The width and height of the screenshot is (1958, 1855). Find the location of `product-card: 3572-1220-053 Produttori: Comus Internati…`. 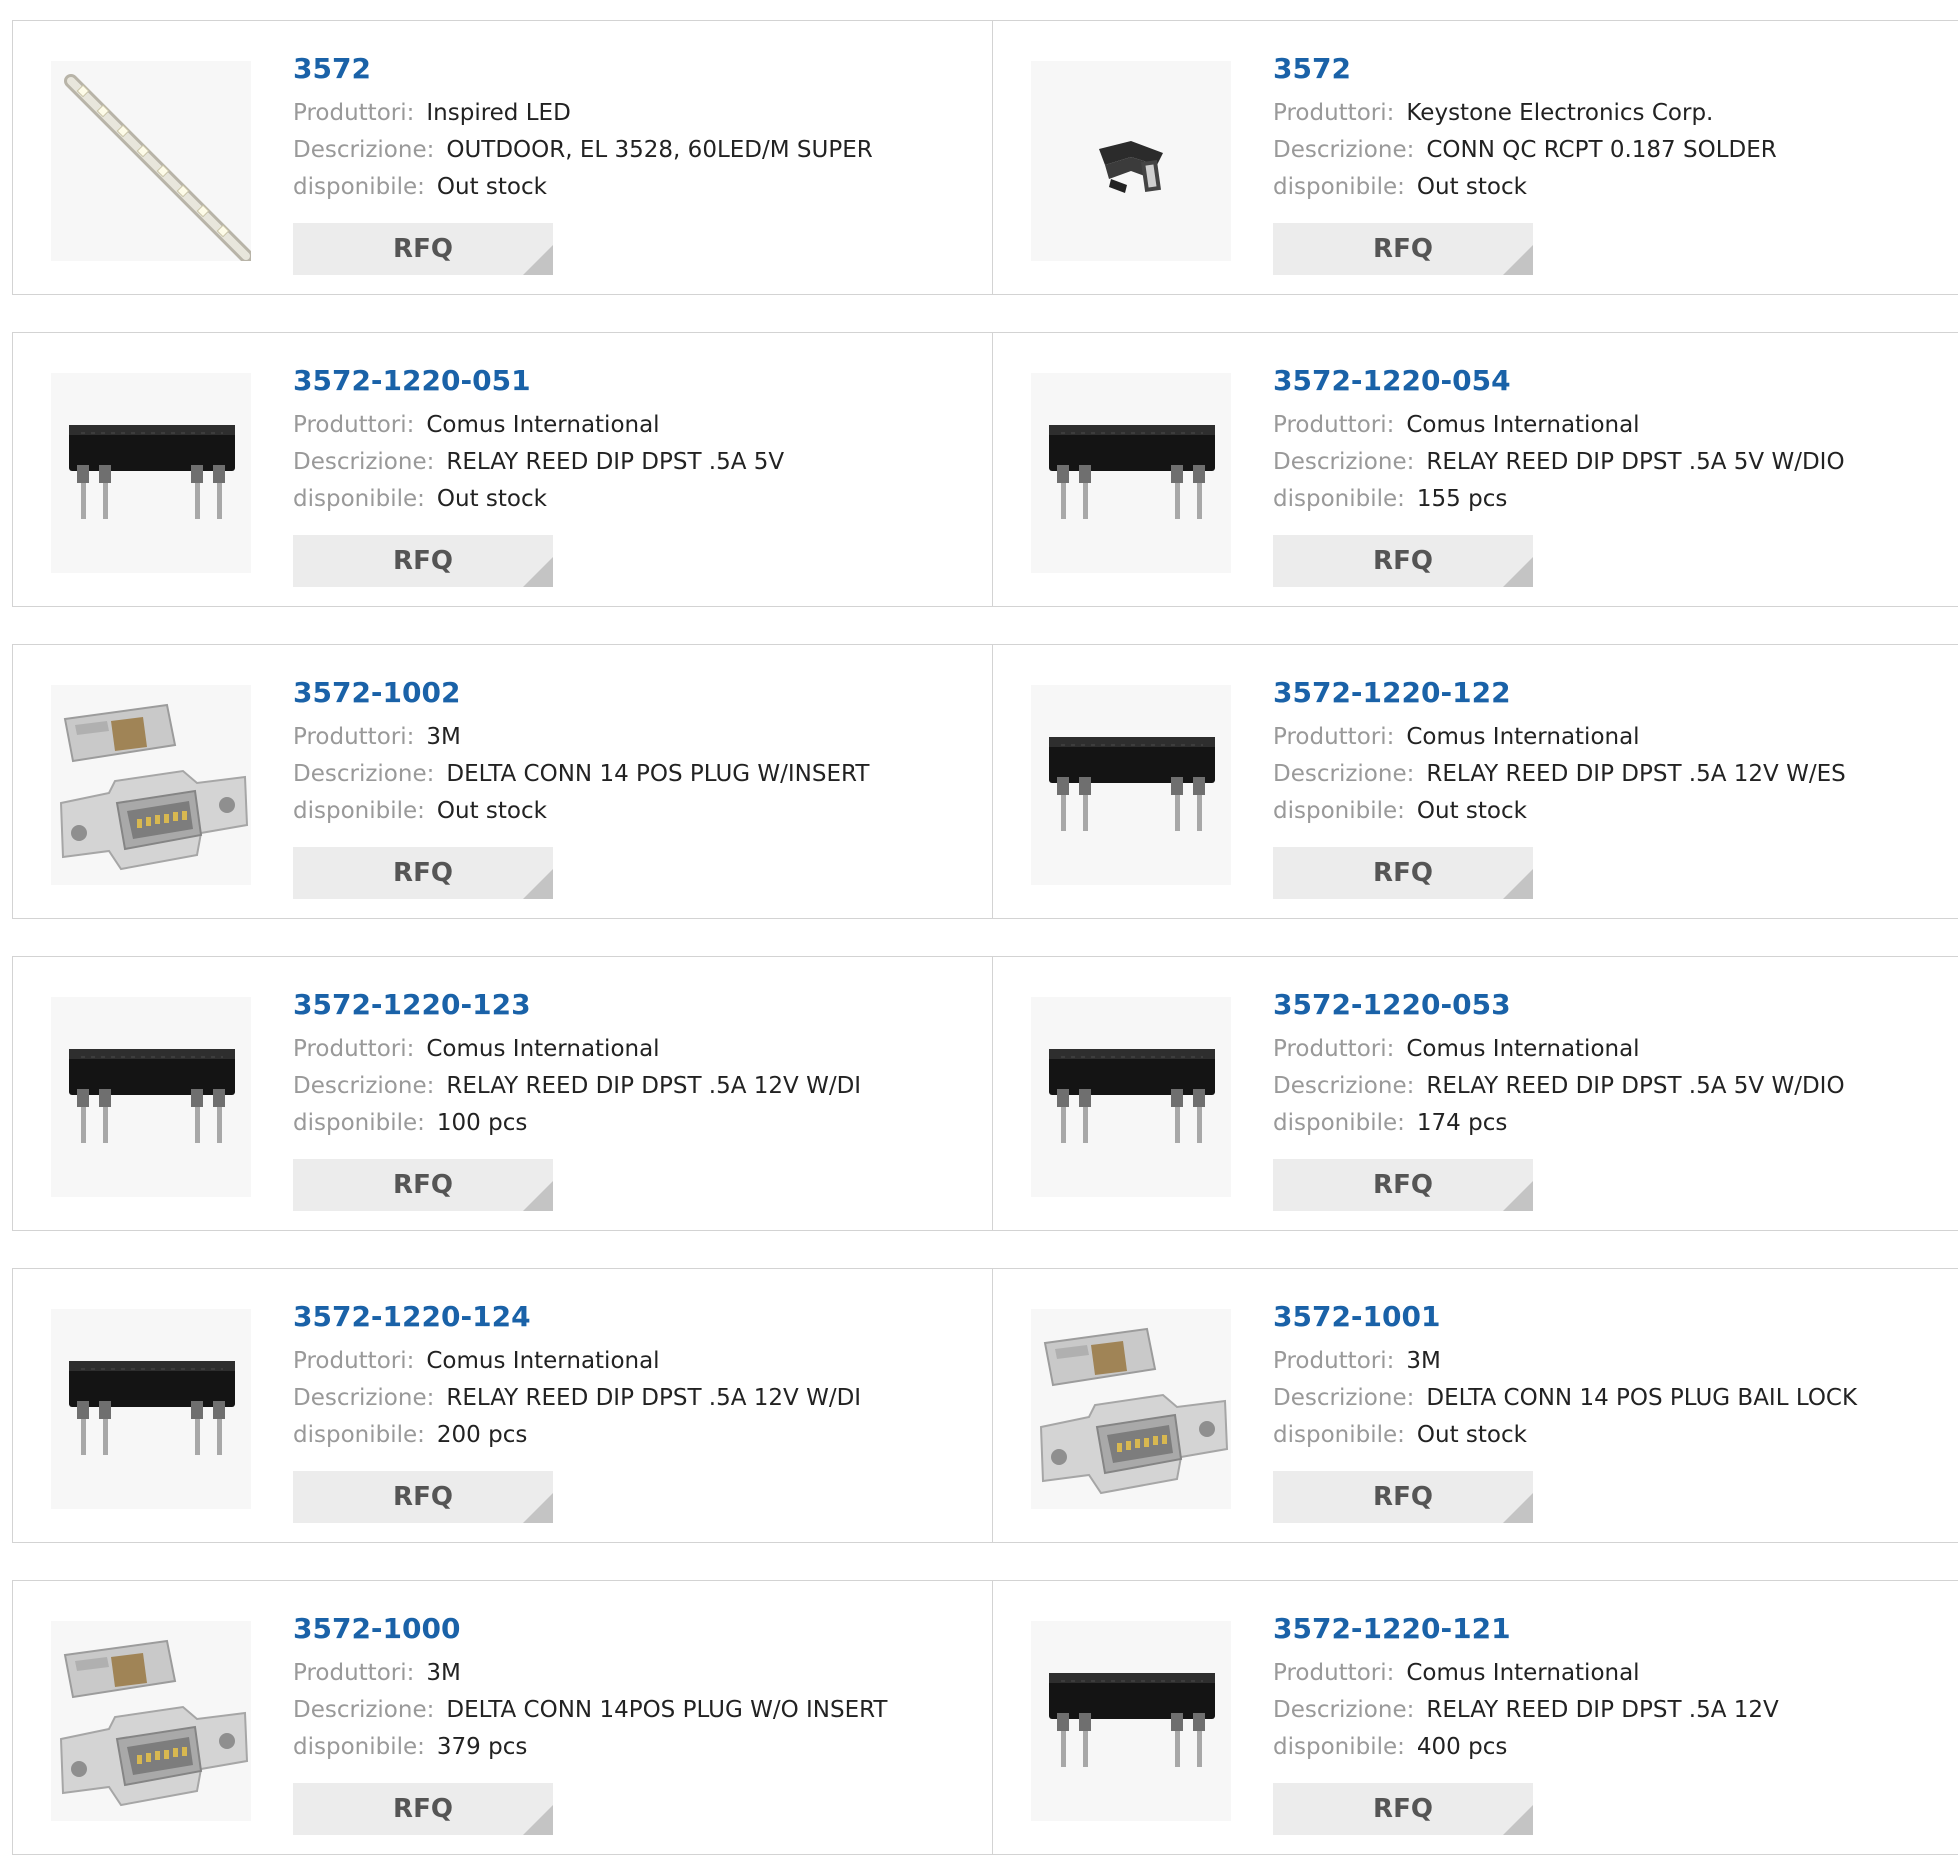

product-card: 3572-1220-053 Produttori: Comus Internati… is located at coordinates (1475, 1093).